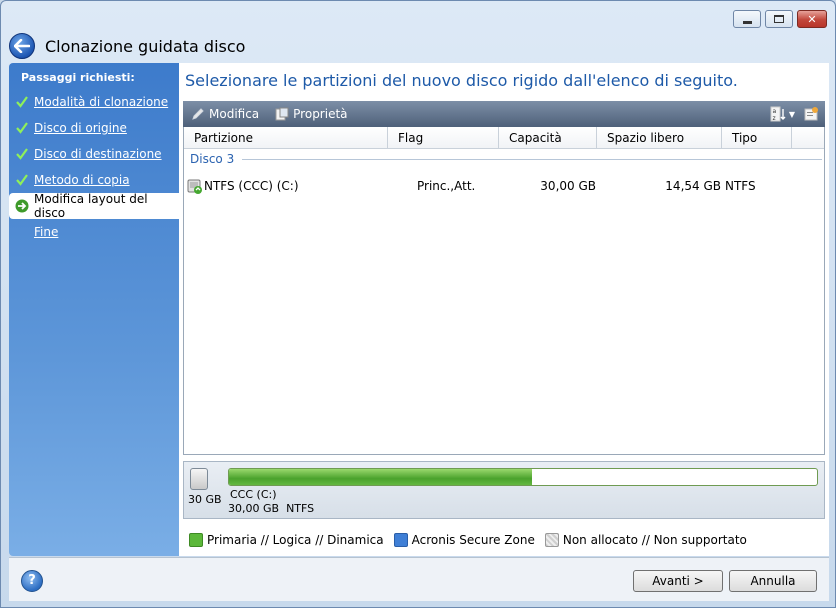 This screenshot has height=608, width=836. I want to click on wizard-header: Clonazione guidata disco, so click(127, 46).